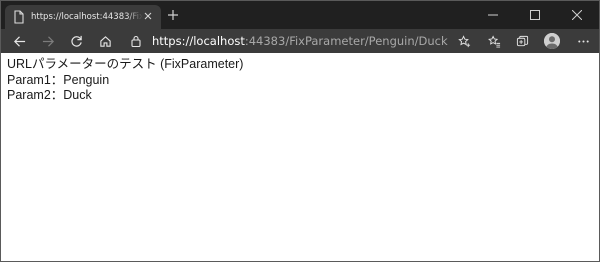 This screenshot has width=600, height=262. I want to click on favorites-button, so click(494, 41).